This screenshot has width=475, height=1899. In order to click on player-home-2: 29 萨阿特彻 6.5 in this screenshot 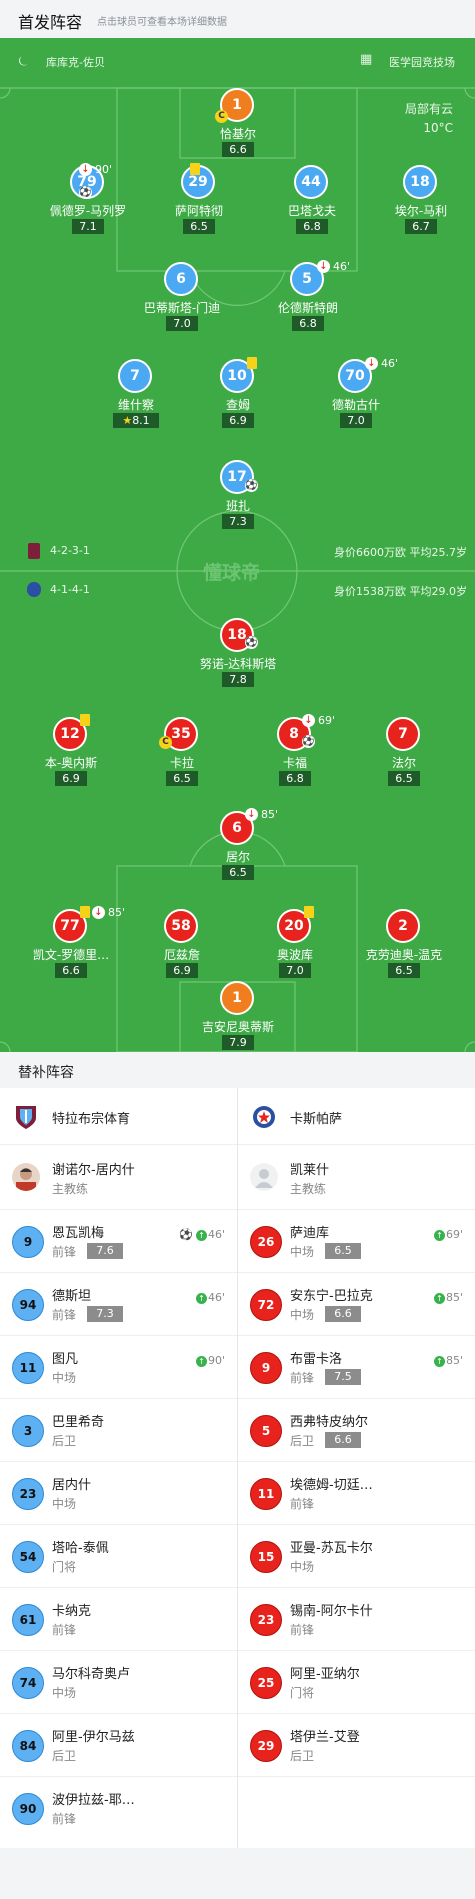, I will do `click(199, 200)`.